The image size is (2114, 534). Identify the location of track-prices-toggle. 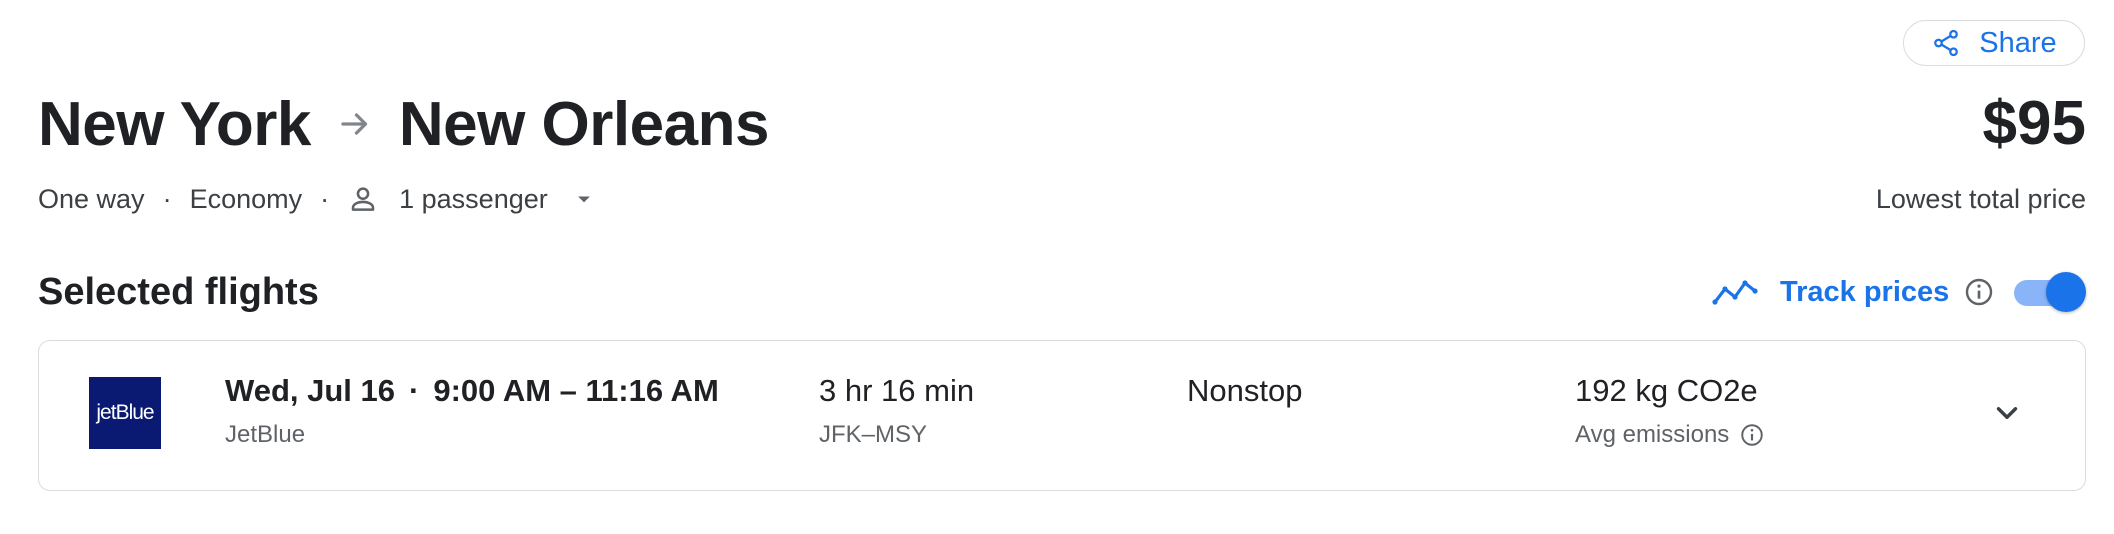
(2050, 292).